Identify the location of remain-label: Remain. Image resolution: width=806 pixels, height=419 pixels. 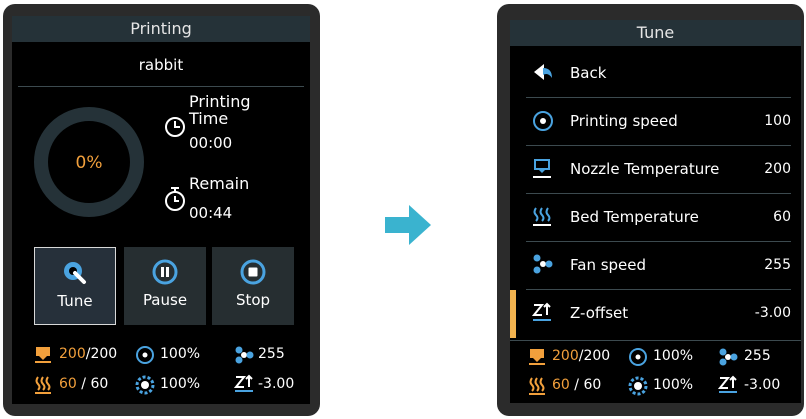
(219, 183).